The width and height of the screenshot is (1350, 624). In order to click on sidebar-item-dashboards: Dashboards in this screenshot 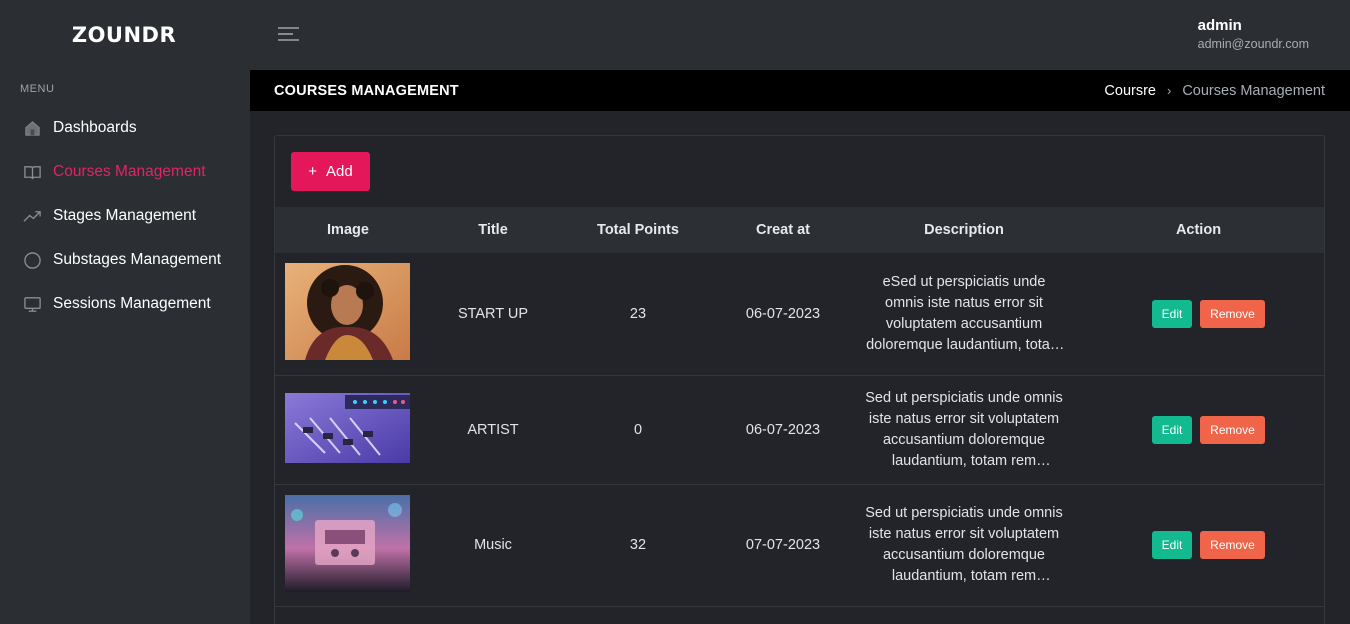, I will do `click(125, 128)`.